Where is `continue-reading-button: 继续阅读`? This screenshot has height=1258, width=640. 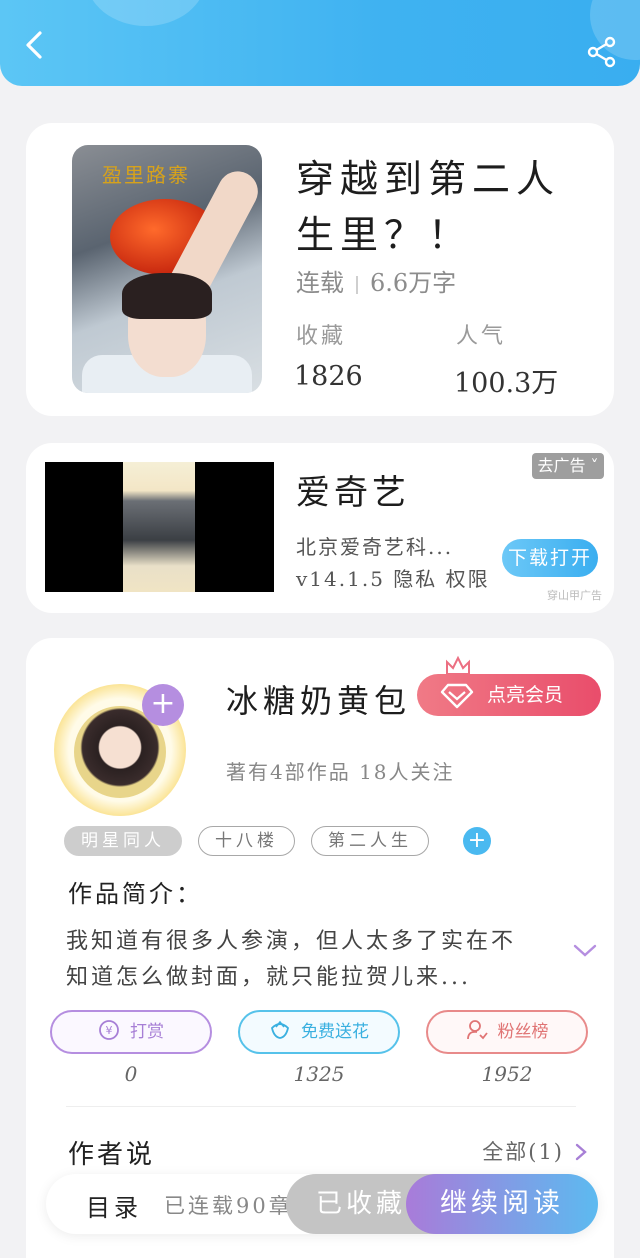
continue-reading-button: 继续阅读 is located at coordinates (502, 1204).